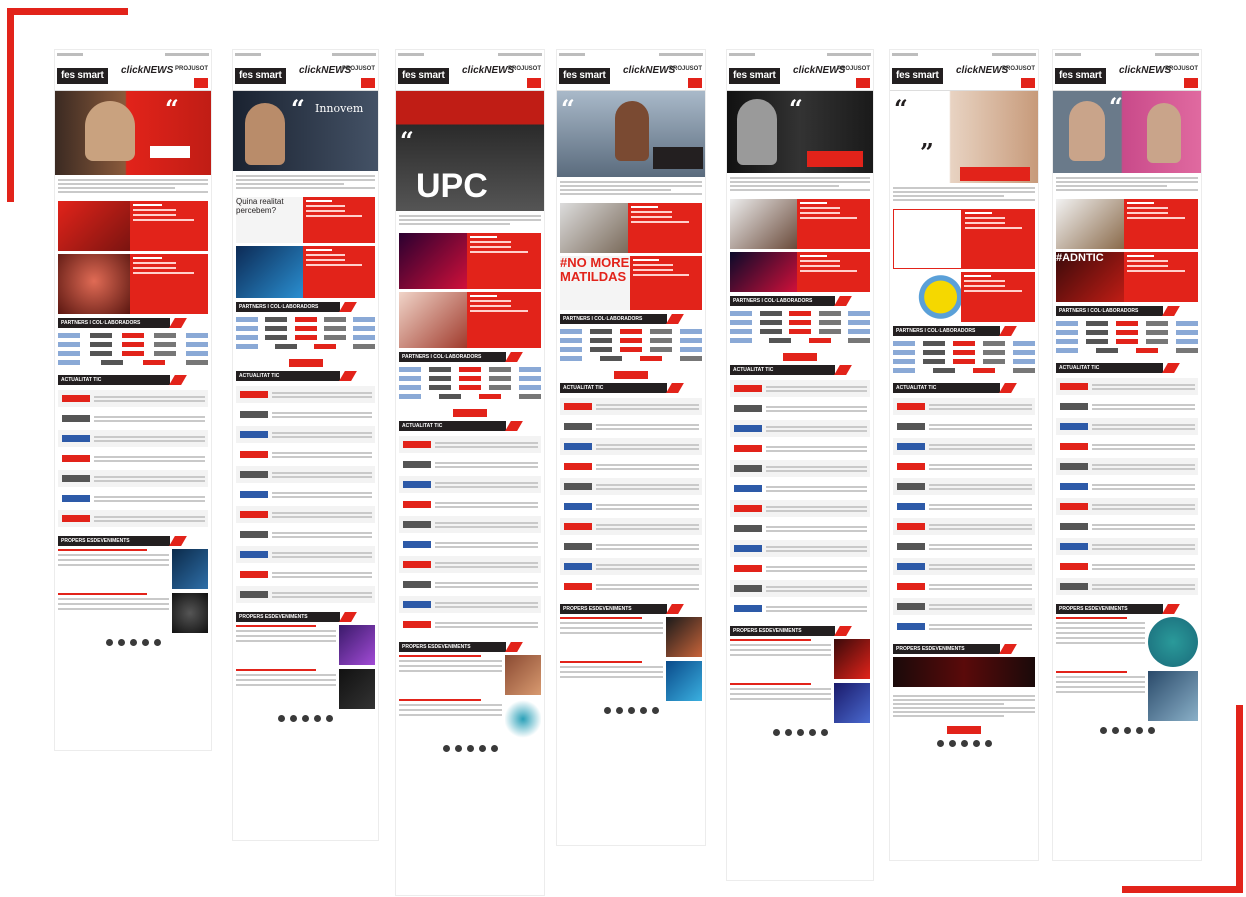 This screenshot has height=897, width=1246. What do you see at coordinates (305, 220) in the screenshot?
I see `feature-row: Quina realitat percebem?` at bounding box center [305, 220].